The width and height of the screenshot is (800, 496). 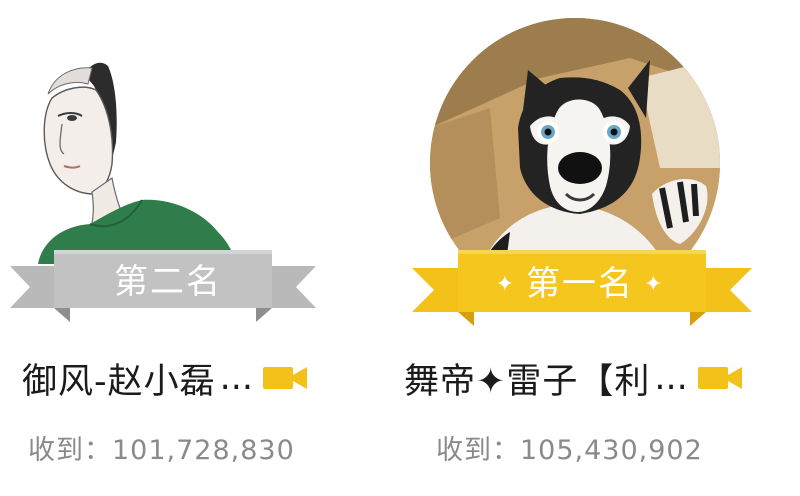 I want to click on rank-label-first-text: 第一名, so click(x=580, y=284).